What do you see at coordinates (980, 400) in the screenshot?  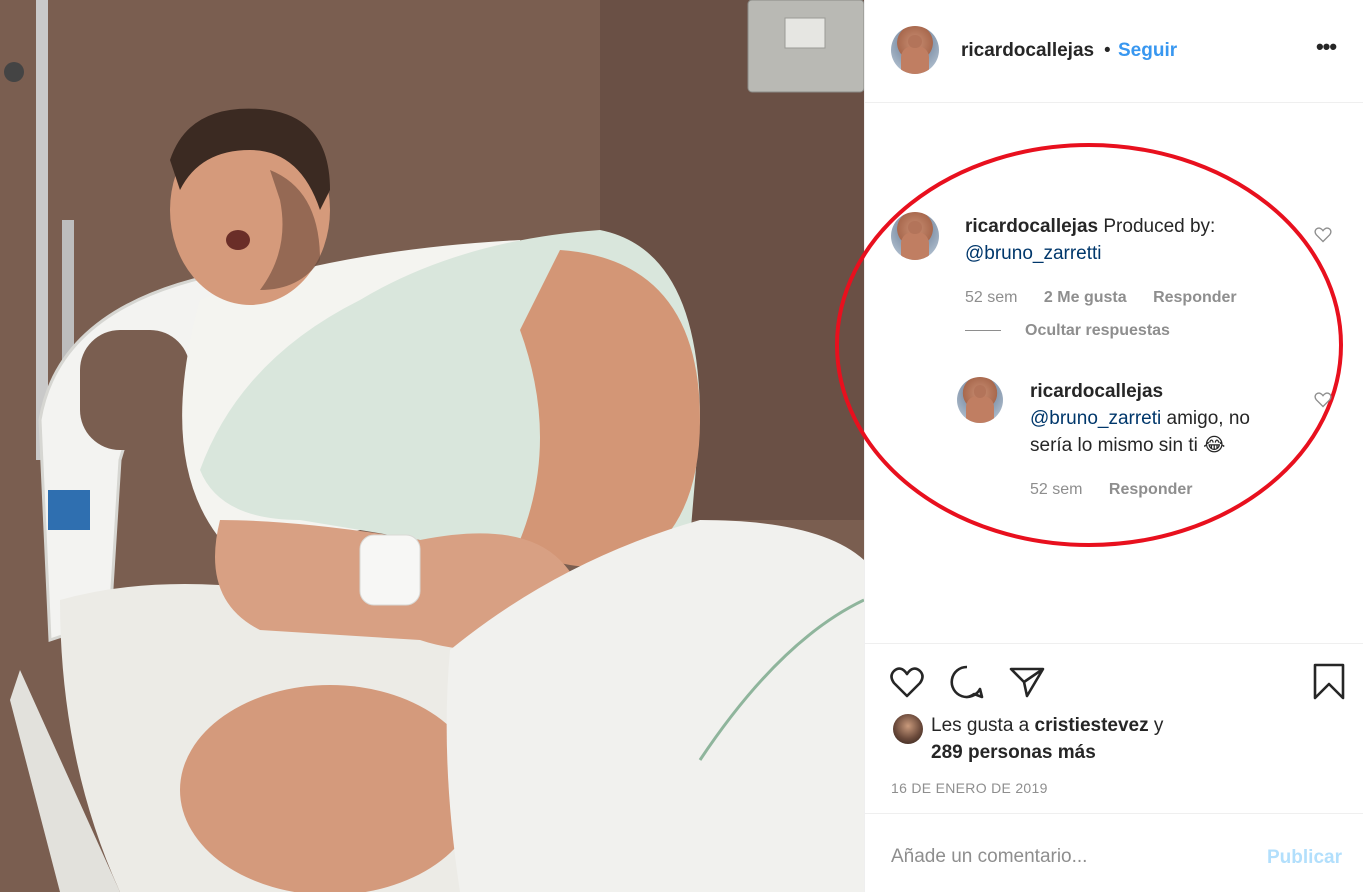 I see `reply-avatar` at bounding box center [980, 400].